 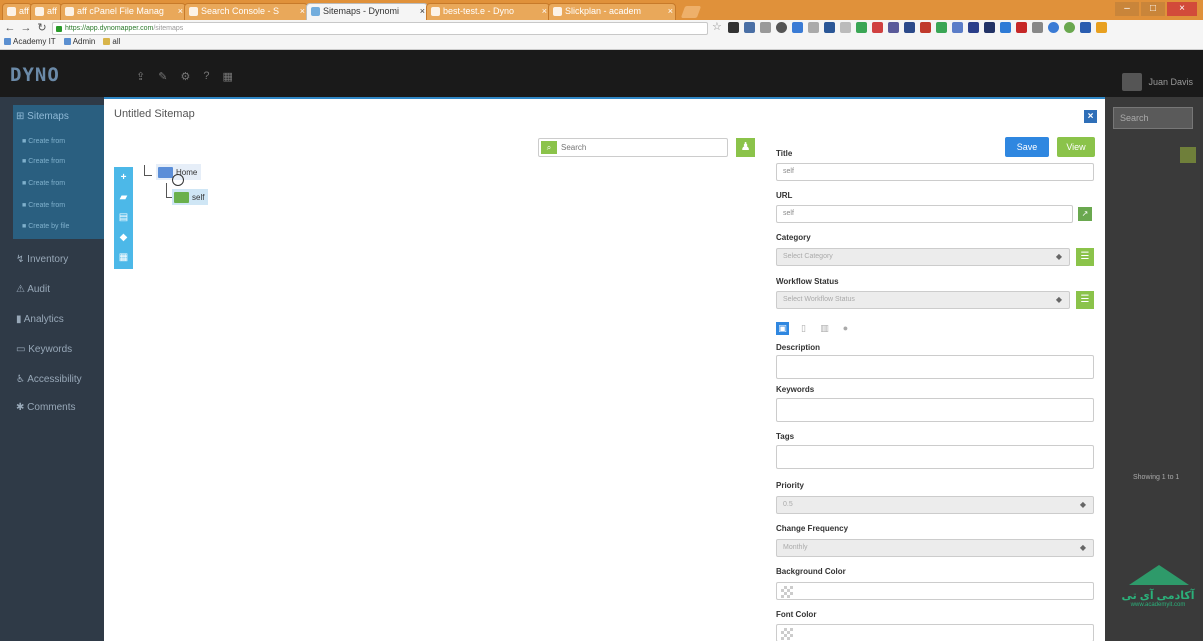 What do you see at coordinates (49, 379) in the screenshot?
I see `sidebar-item-accessibility: ♿ Accessibility` at bounding box center [49, 379].